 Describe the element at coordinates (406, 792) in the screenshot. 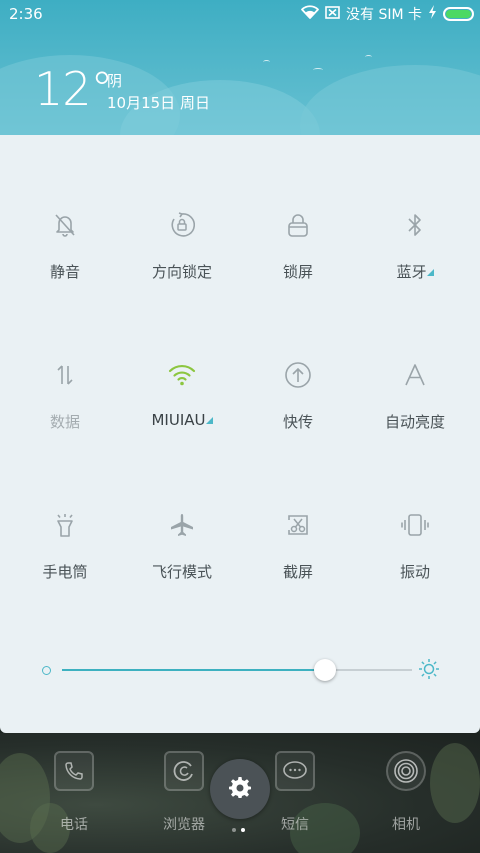

I see `dock-app-camera: 相机` at that location.